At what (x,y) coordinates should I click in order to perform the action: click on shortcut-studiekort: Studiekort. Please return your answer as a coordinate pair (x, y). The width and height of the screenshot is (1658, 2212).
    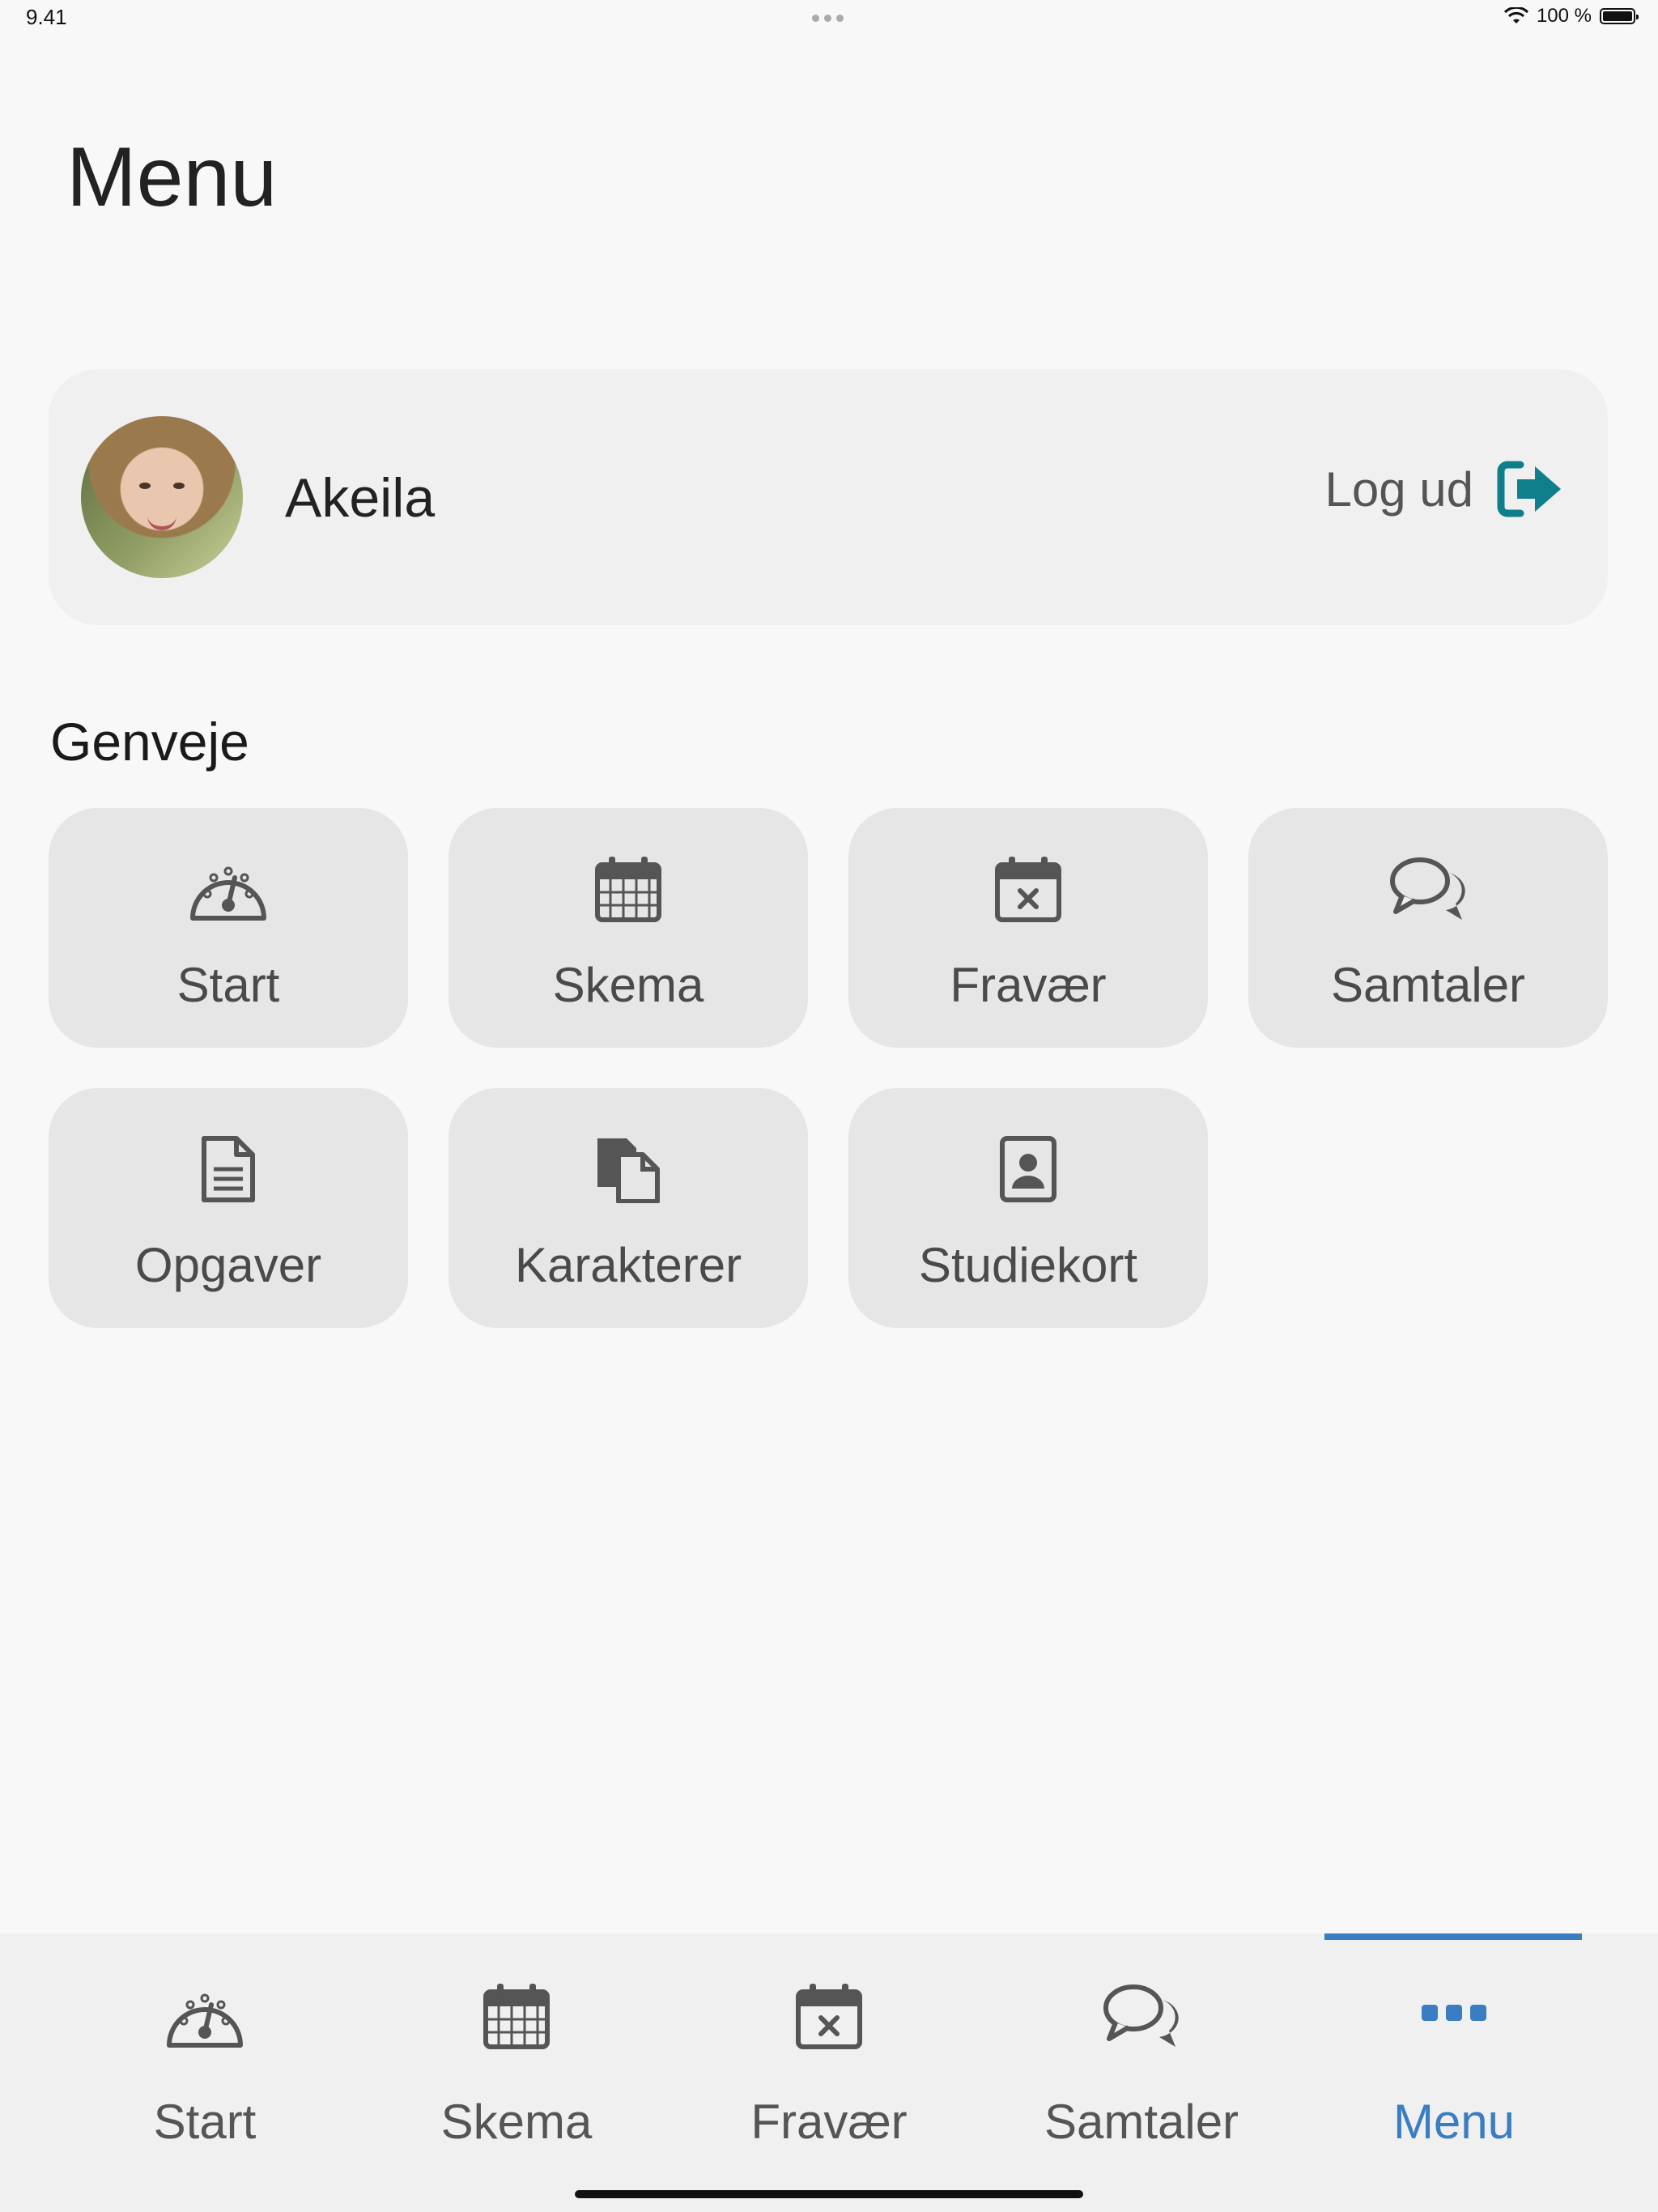
    Looking at the image, I should click on (1028, 1208).